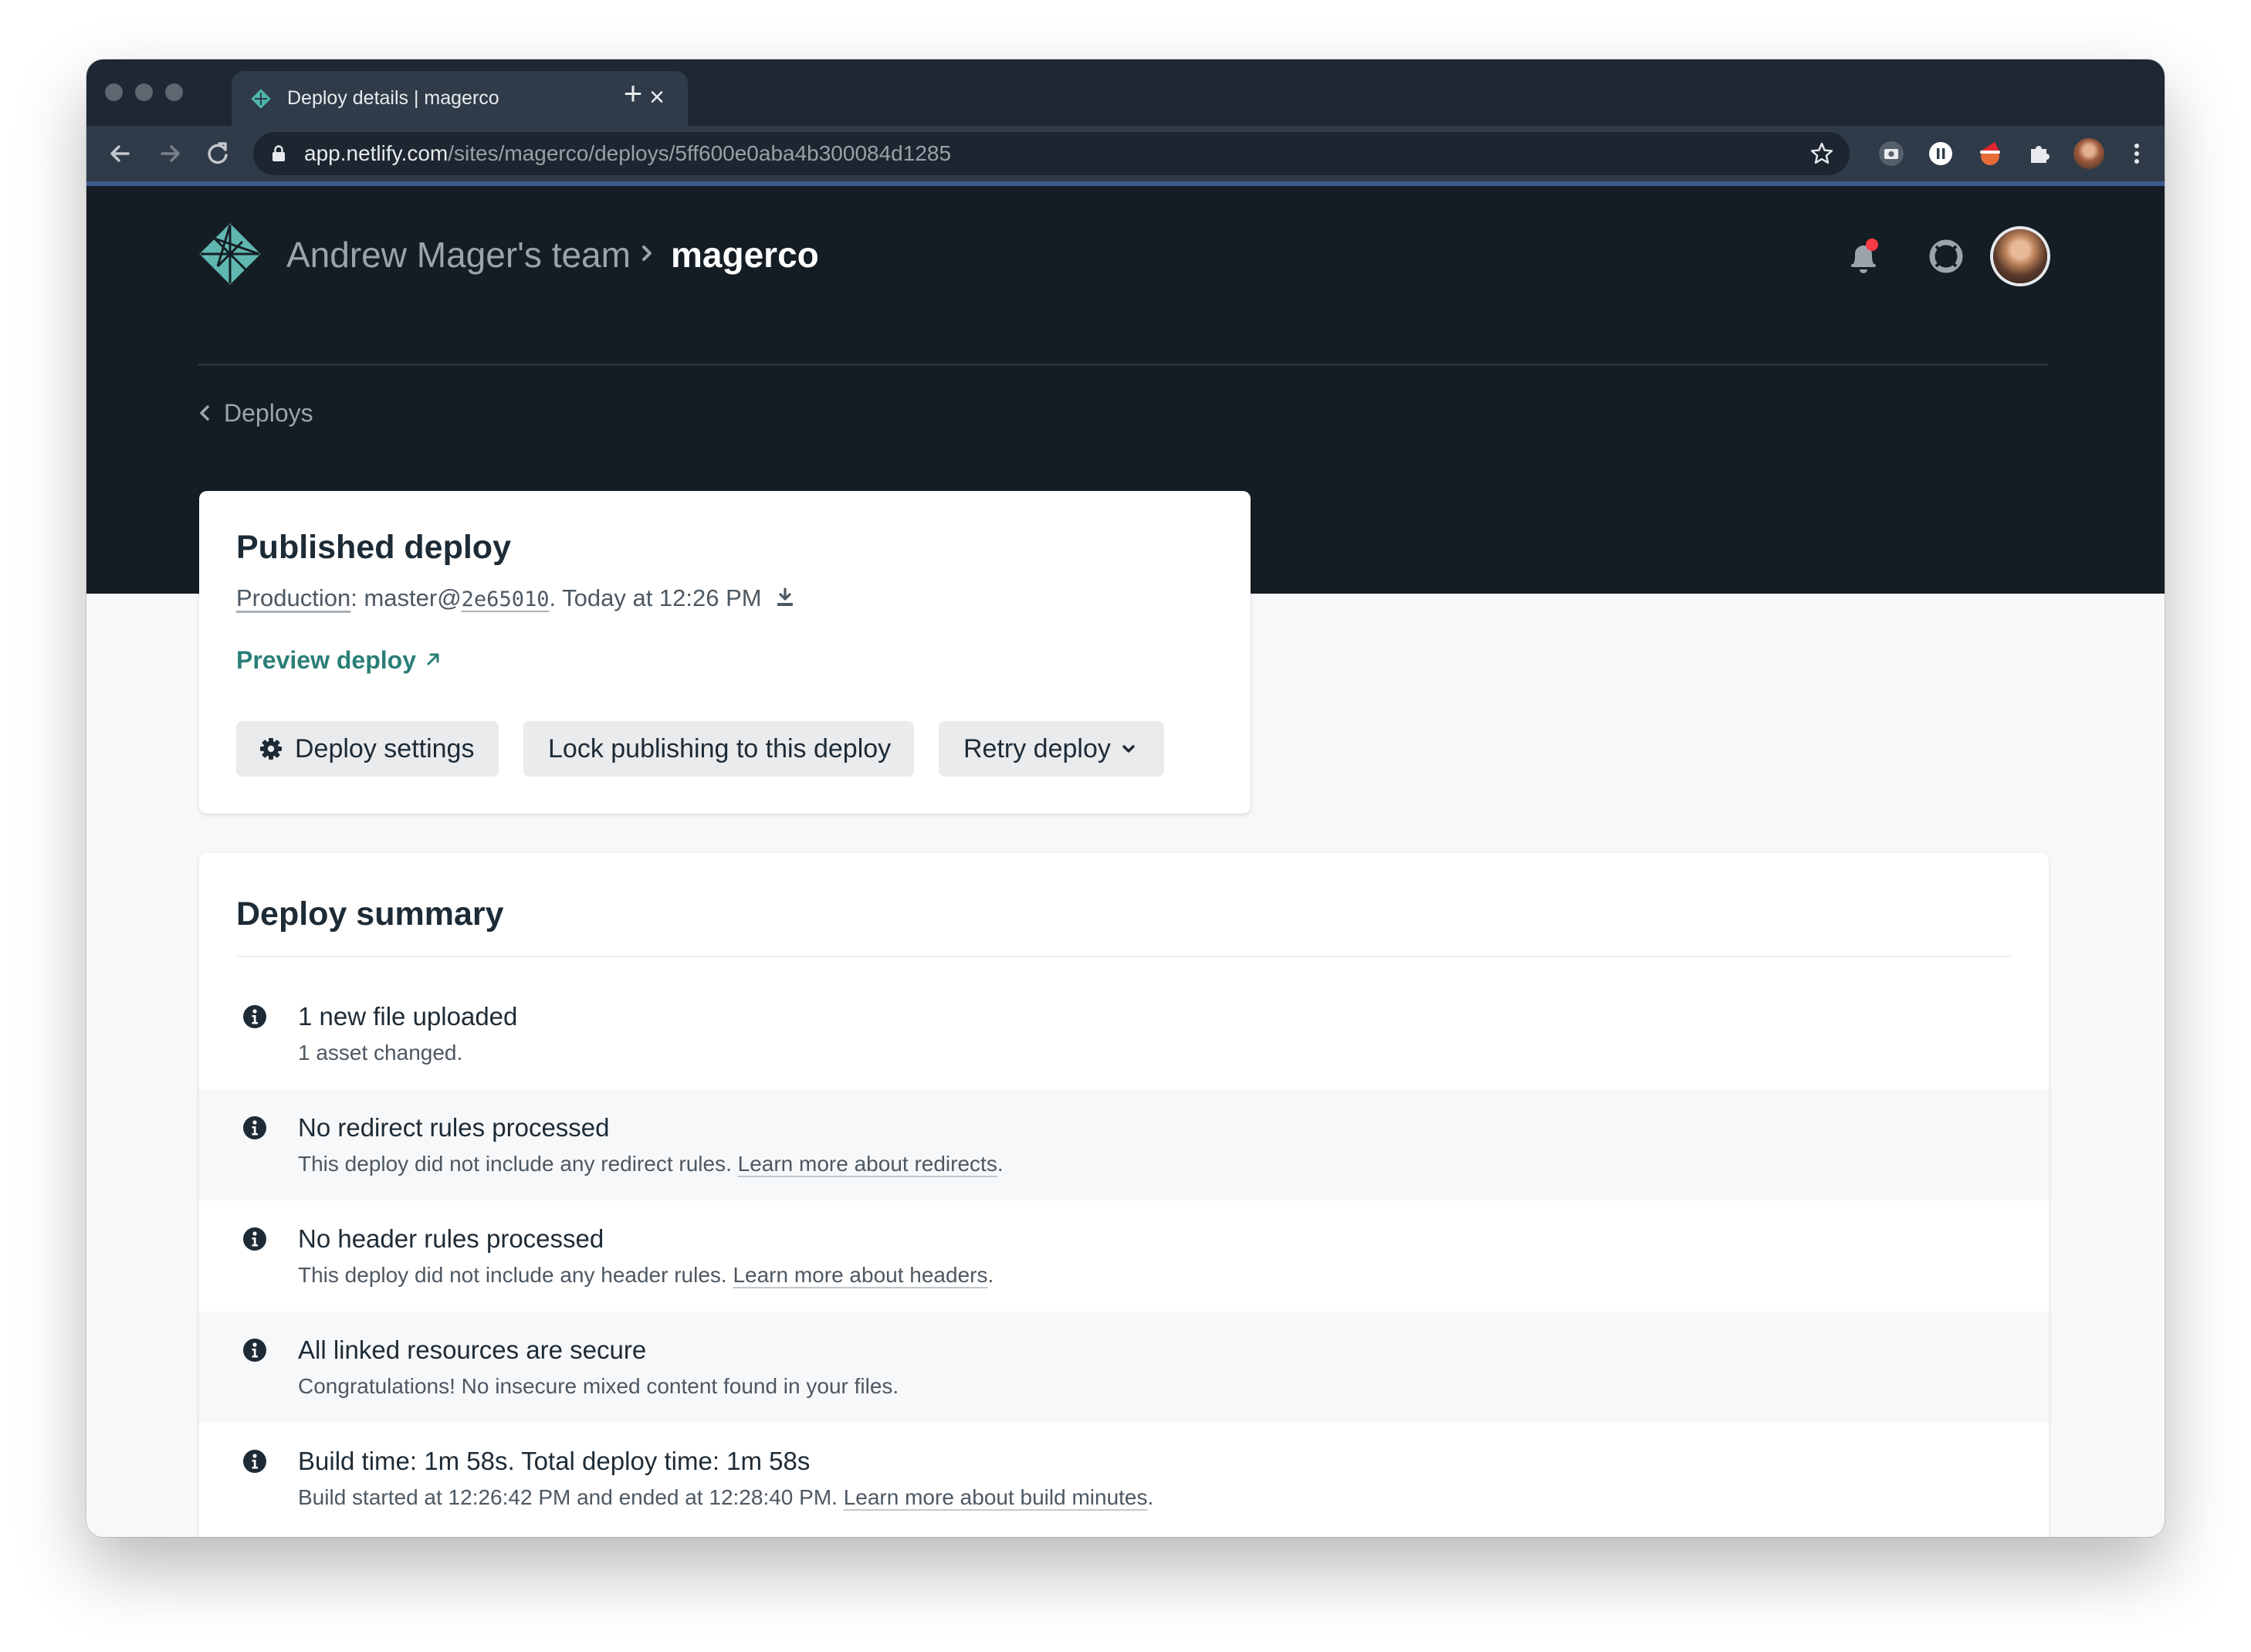  What do you see at coordinates (261, 99) in the screenshot?
I see `netlify-favicon-icon` at bounding box center [261, 99].